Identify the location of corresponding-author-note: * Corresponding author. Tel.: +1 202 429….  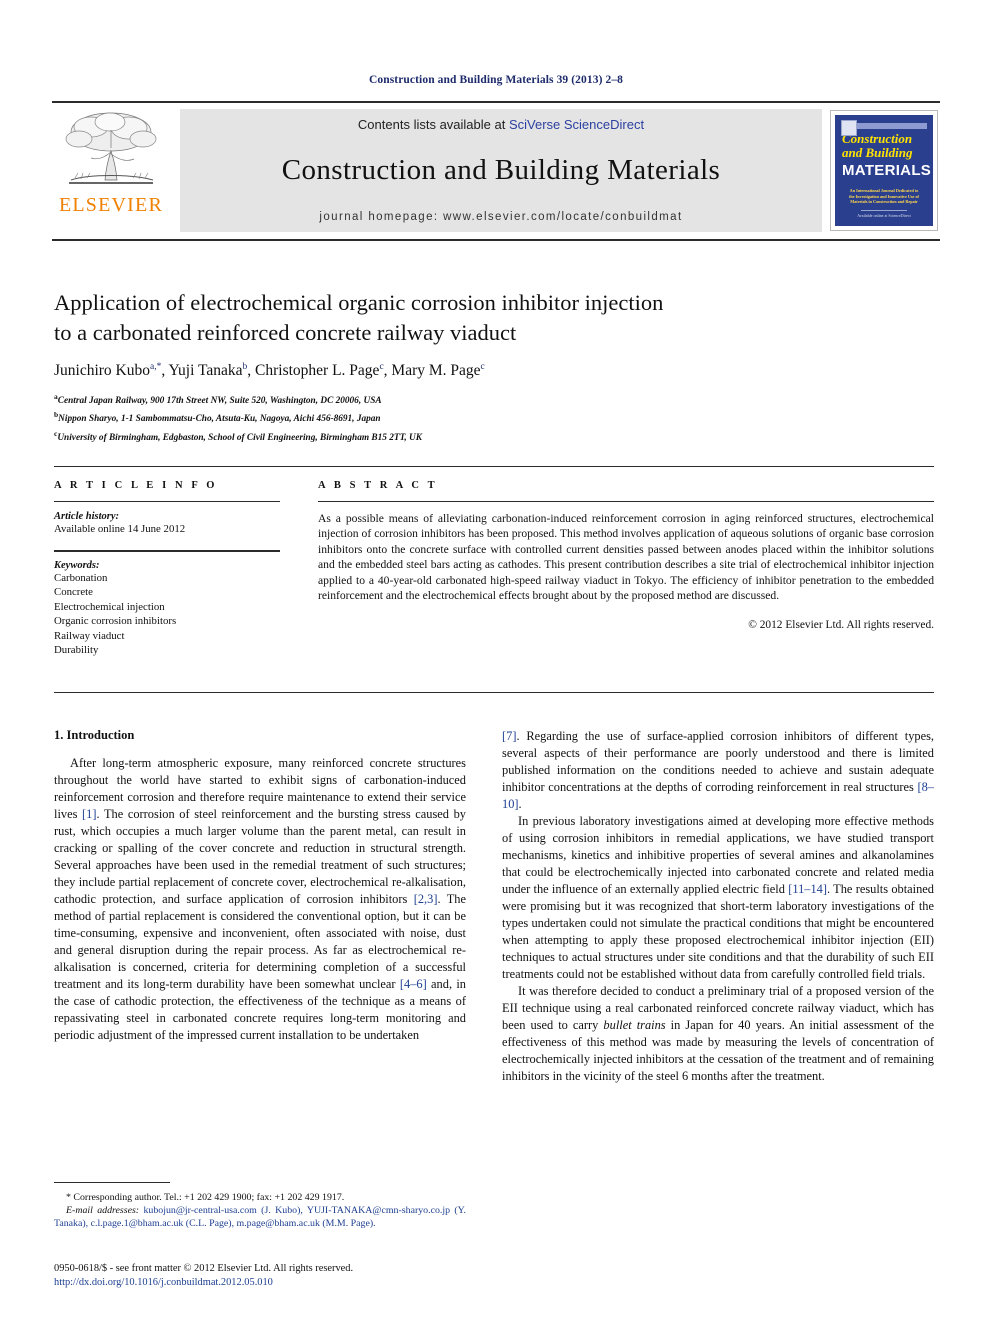
(205, 1197).